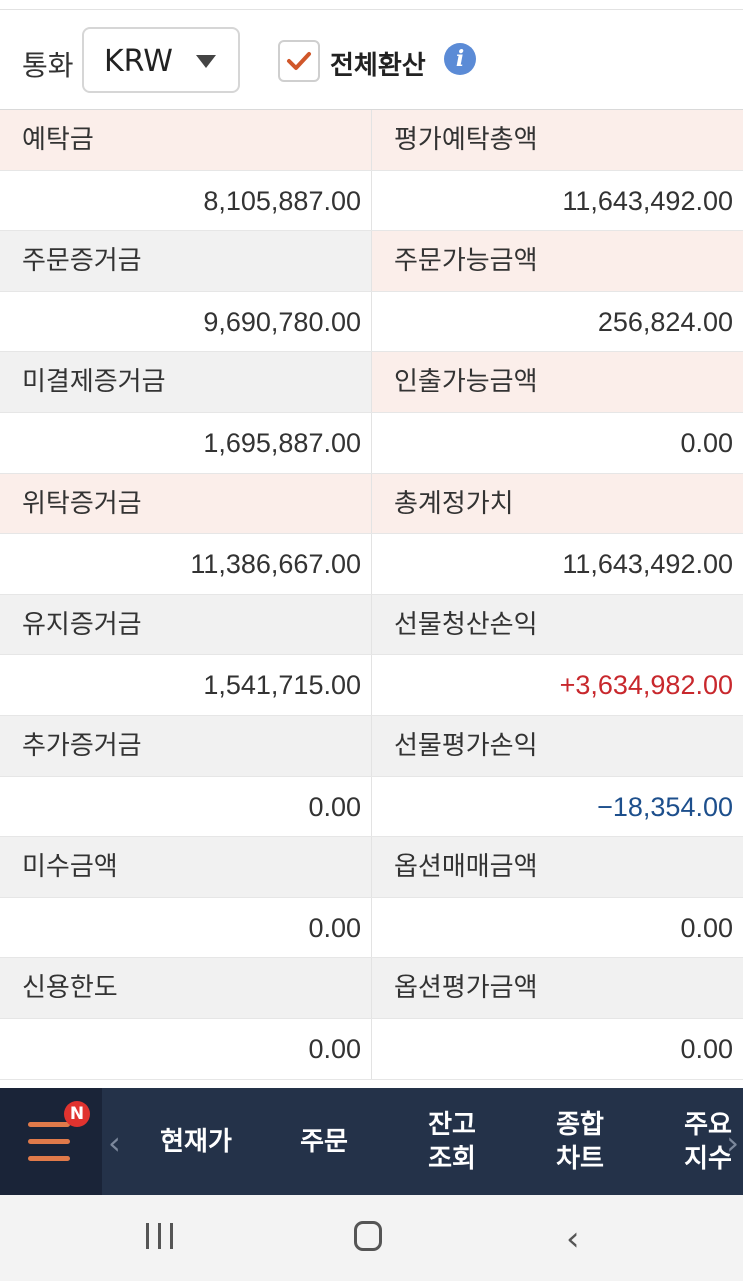 This screenshot has height=1281, width=743. I want to click on nav-balance-inquiry: 잔고 조회, so click(452, 1141).